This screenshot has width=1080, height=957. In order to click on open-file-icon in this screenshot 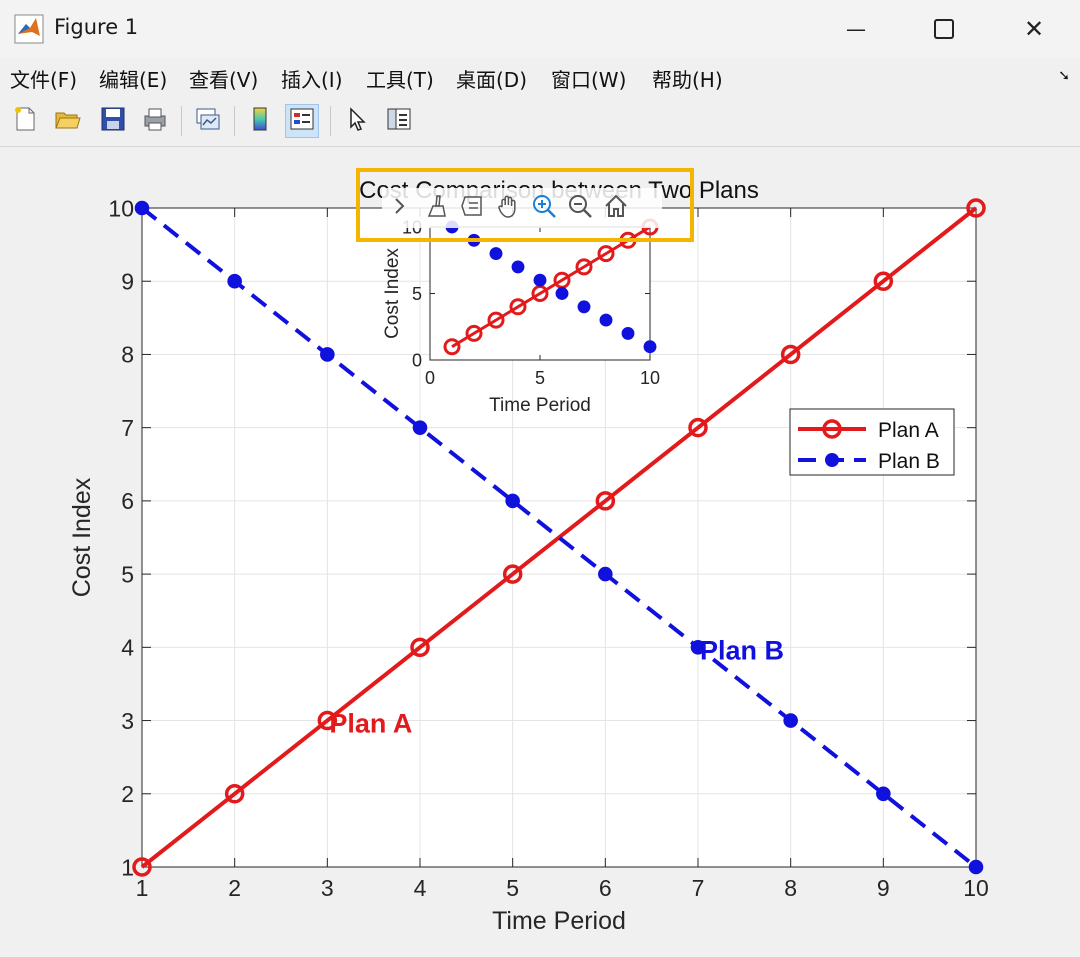, I will do `click(67, 121)`.